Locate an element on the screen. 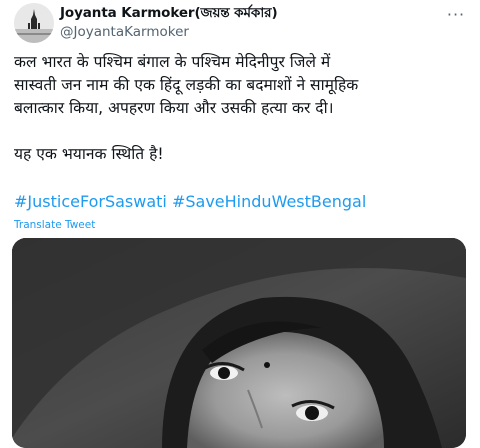  tweet-hashtags: #JusticeForSaswati #SaveHinduWestBengal is located at coordinates (190, 202).